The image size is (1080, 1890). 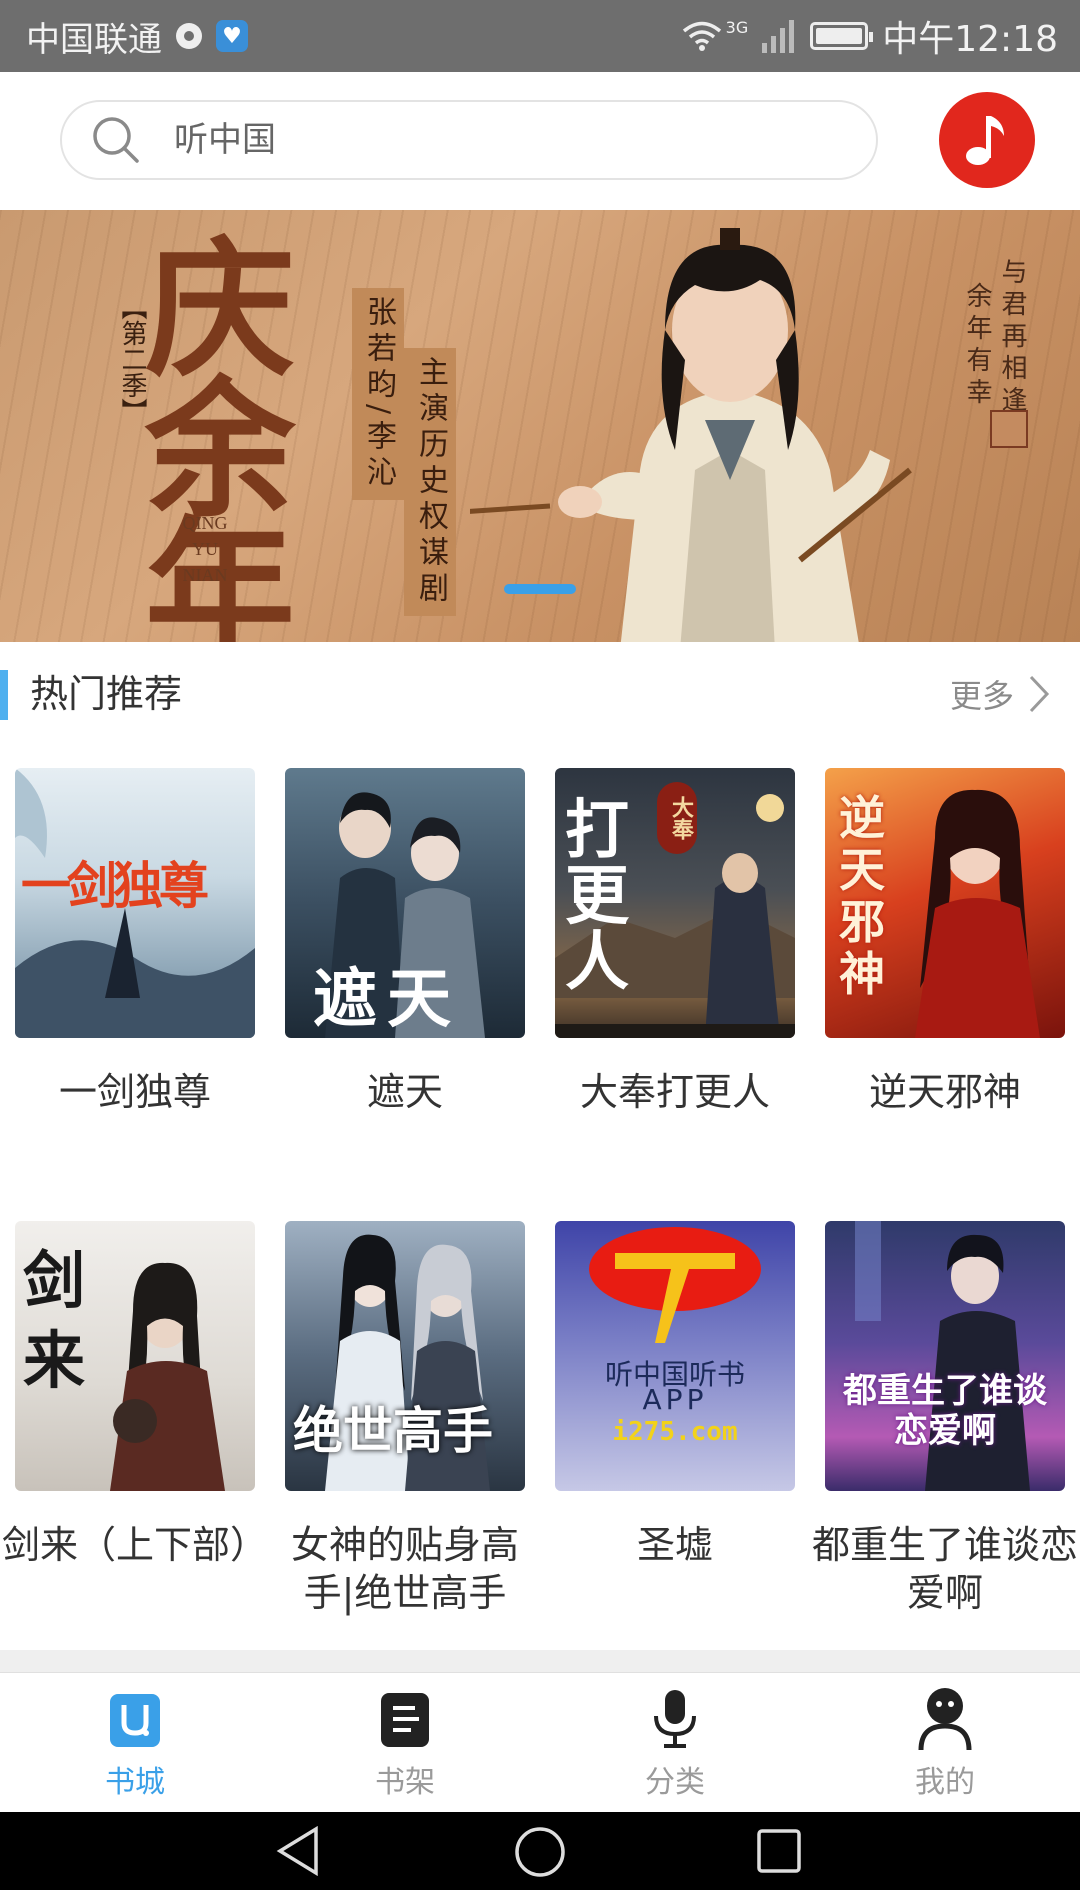 What do you see at coordinates (691, 435) in the screenshot?
I see `banner-actor-image` at bounding box center [691, 435].